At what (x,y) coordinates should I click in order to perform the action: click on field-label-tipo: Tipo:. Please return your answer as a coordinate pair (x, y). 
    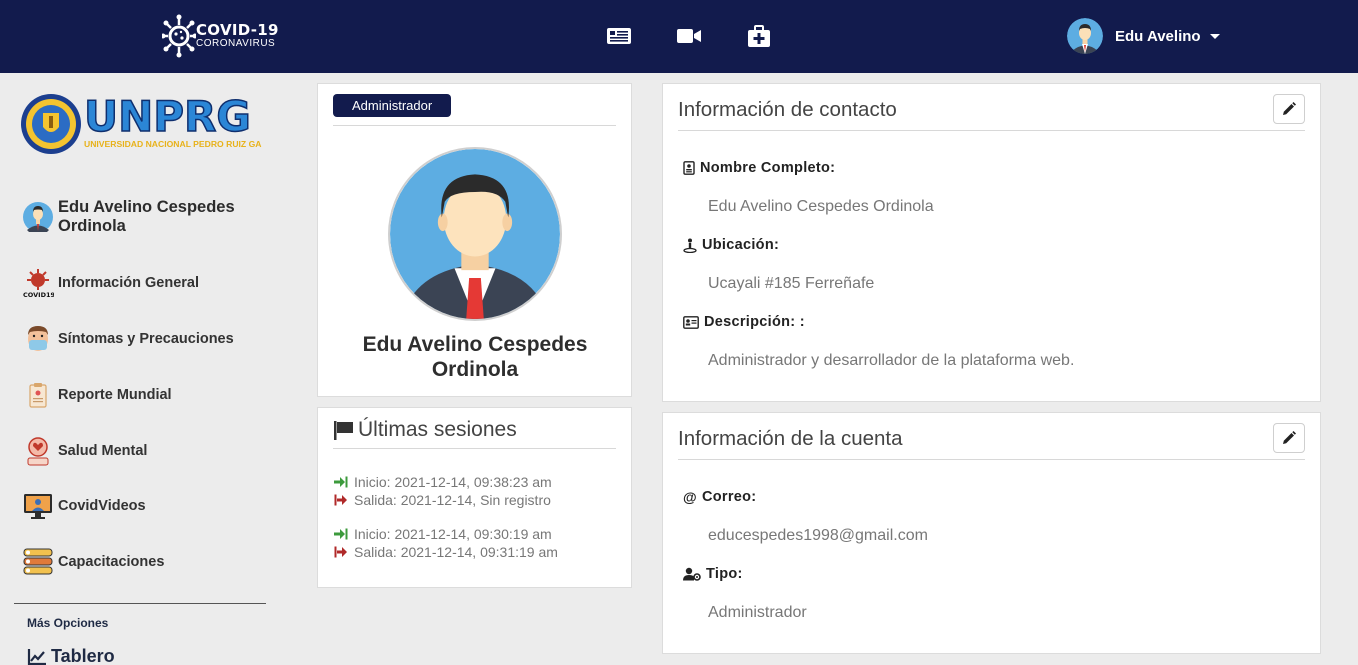
    Looking at the image, I should click on (713, 574).